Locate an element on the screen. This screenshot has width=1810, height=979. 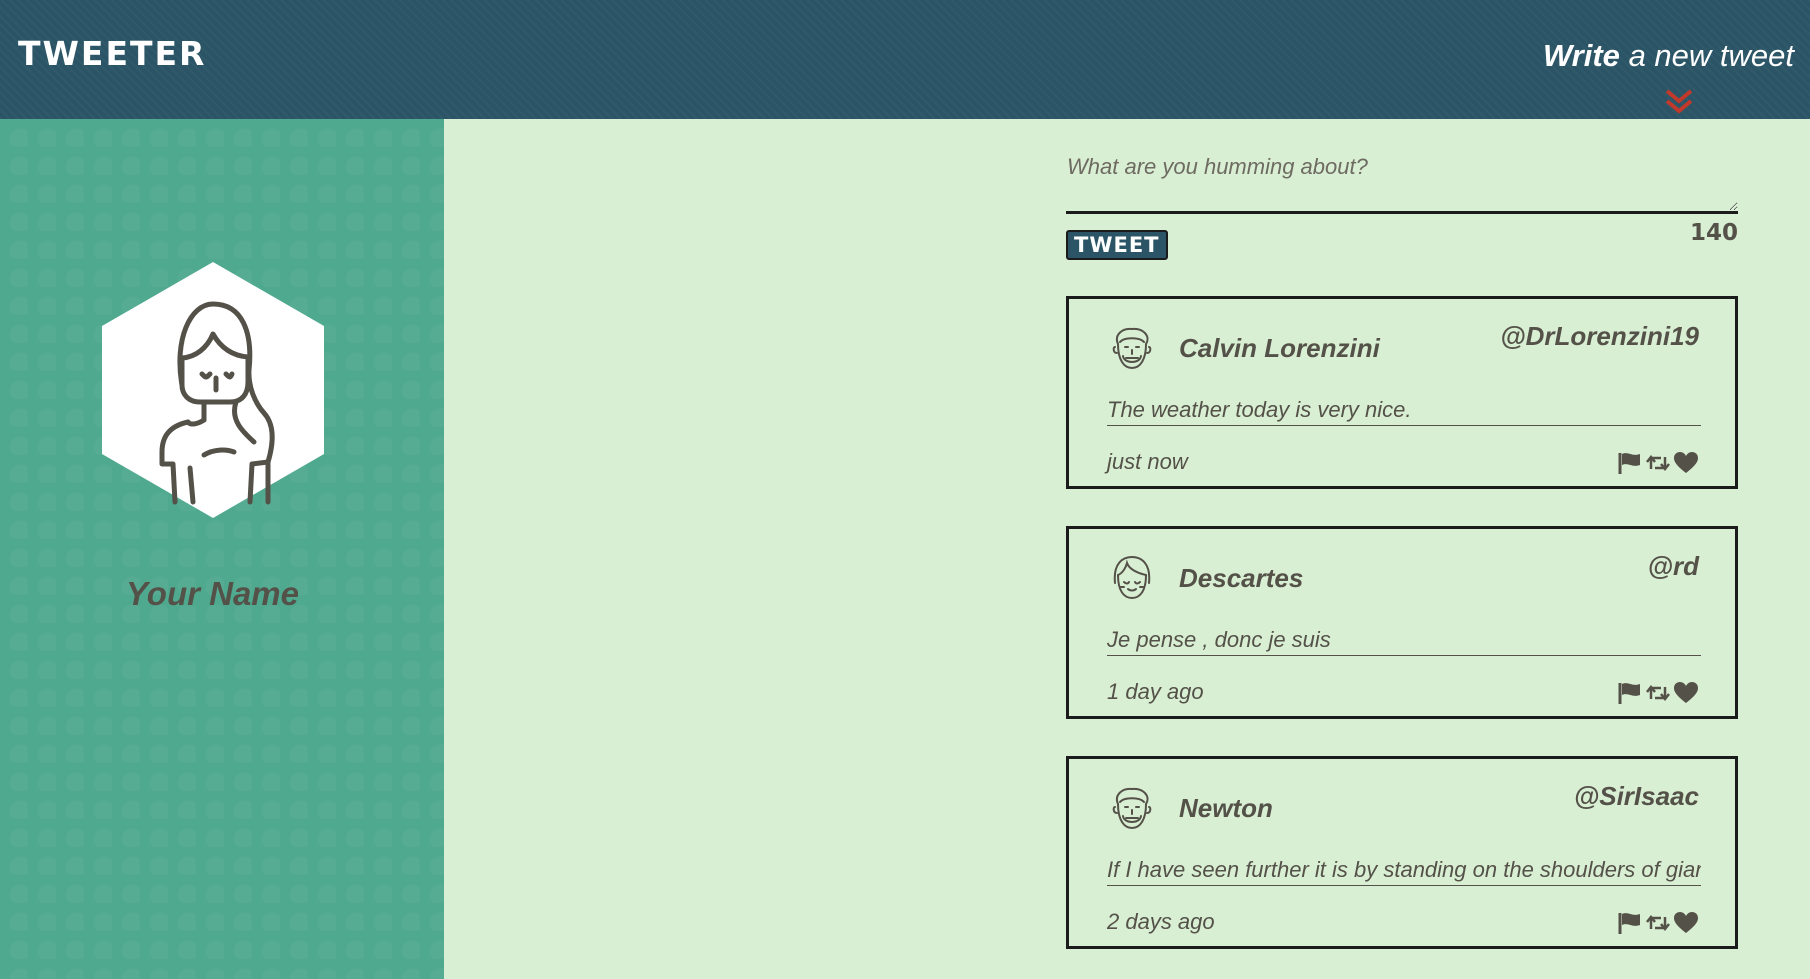
compose-toggle-write: Write is located at coordinates (1581, 55).